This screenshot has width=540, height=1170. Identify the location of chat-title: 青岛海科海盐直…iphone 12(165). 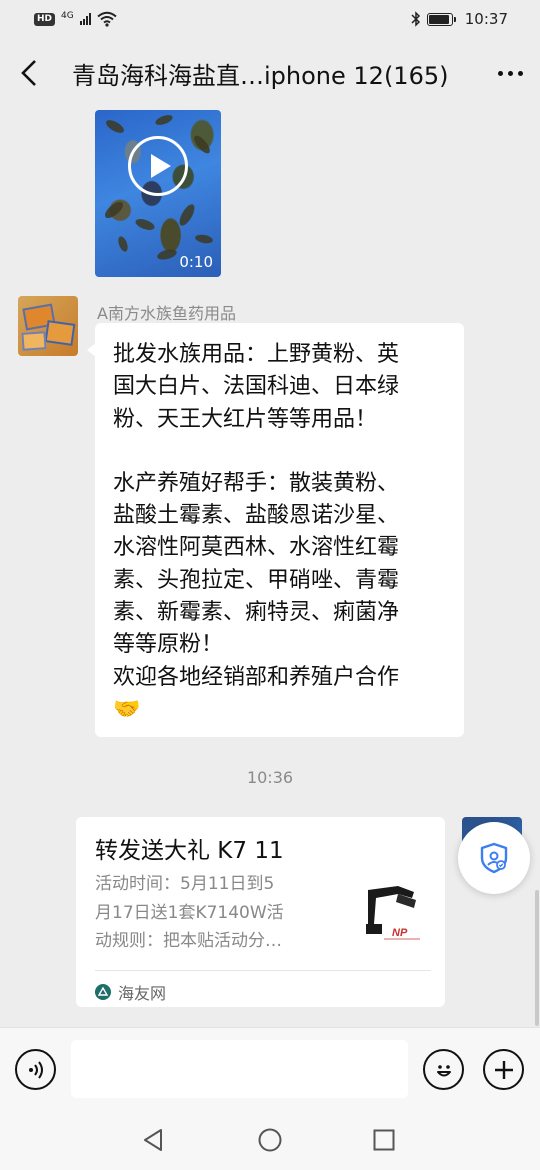
(260, 75).